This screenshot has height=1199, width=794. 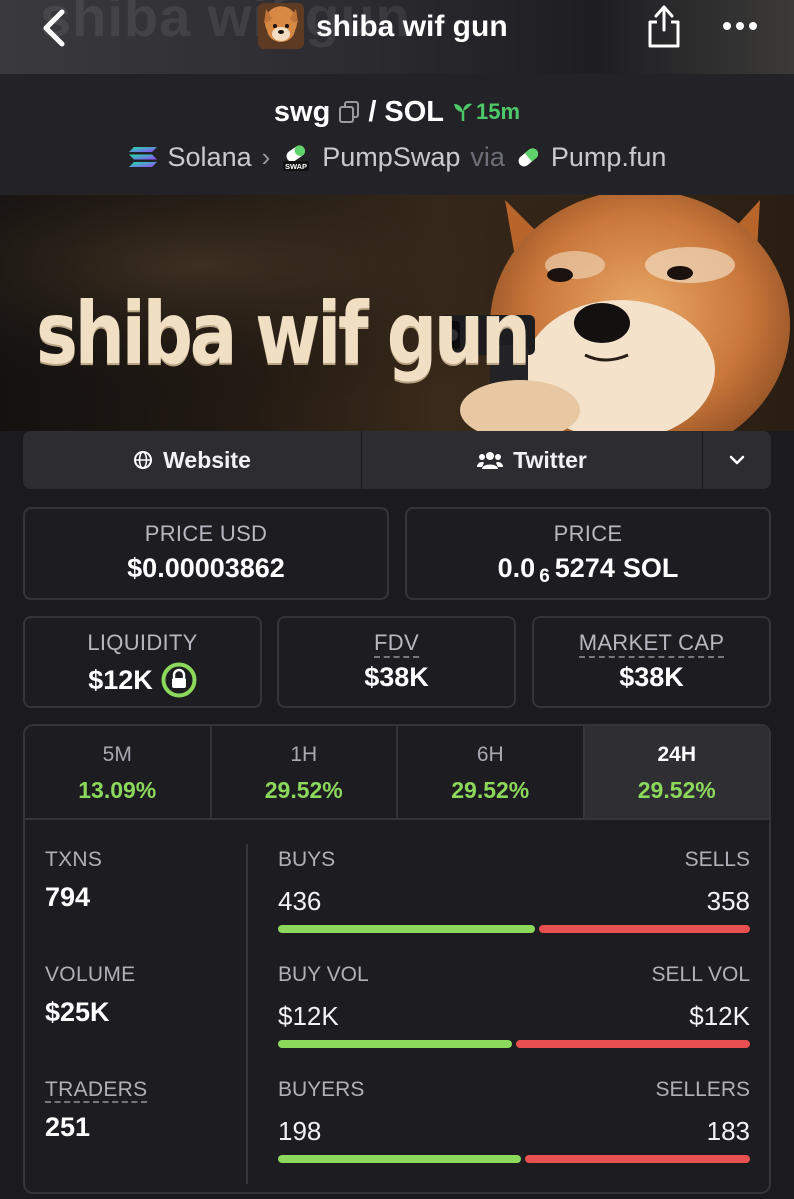 What do you see at coordinates (321, 1089) in the screenshot?
I see `buyers-label: BUYERS` at bounding box center [321, 1089].